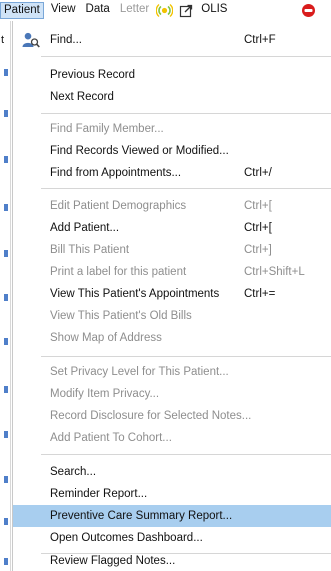  I want to click on menu-view: View, so click(63, 10).